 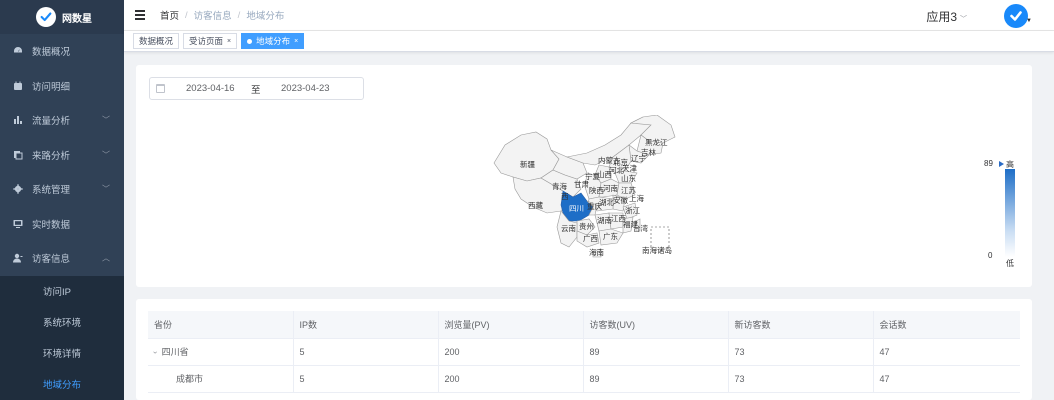 I want to click on app-selector: 应用3 ﹀, so click(x=946, y=16).